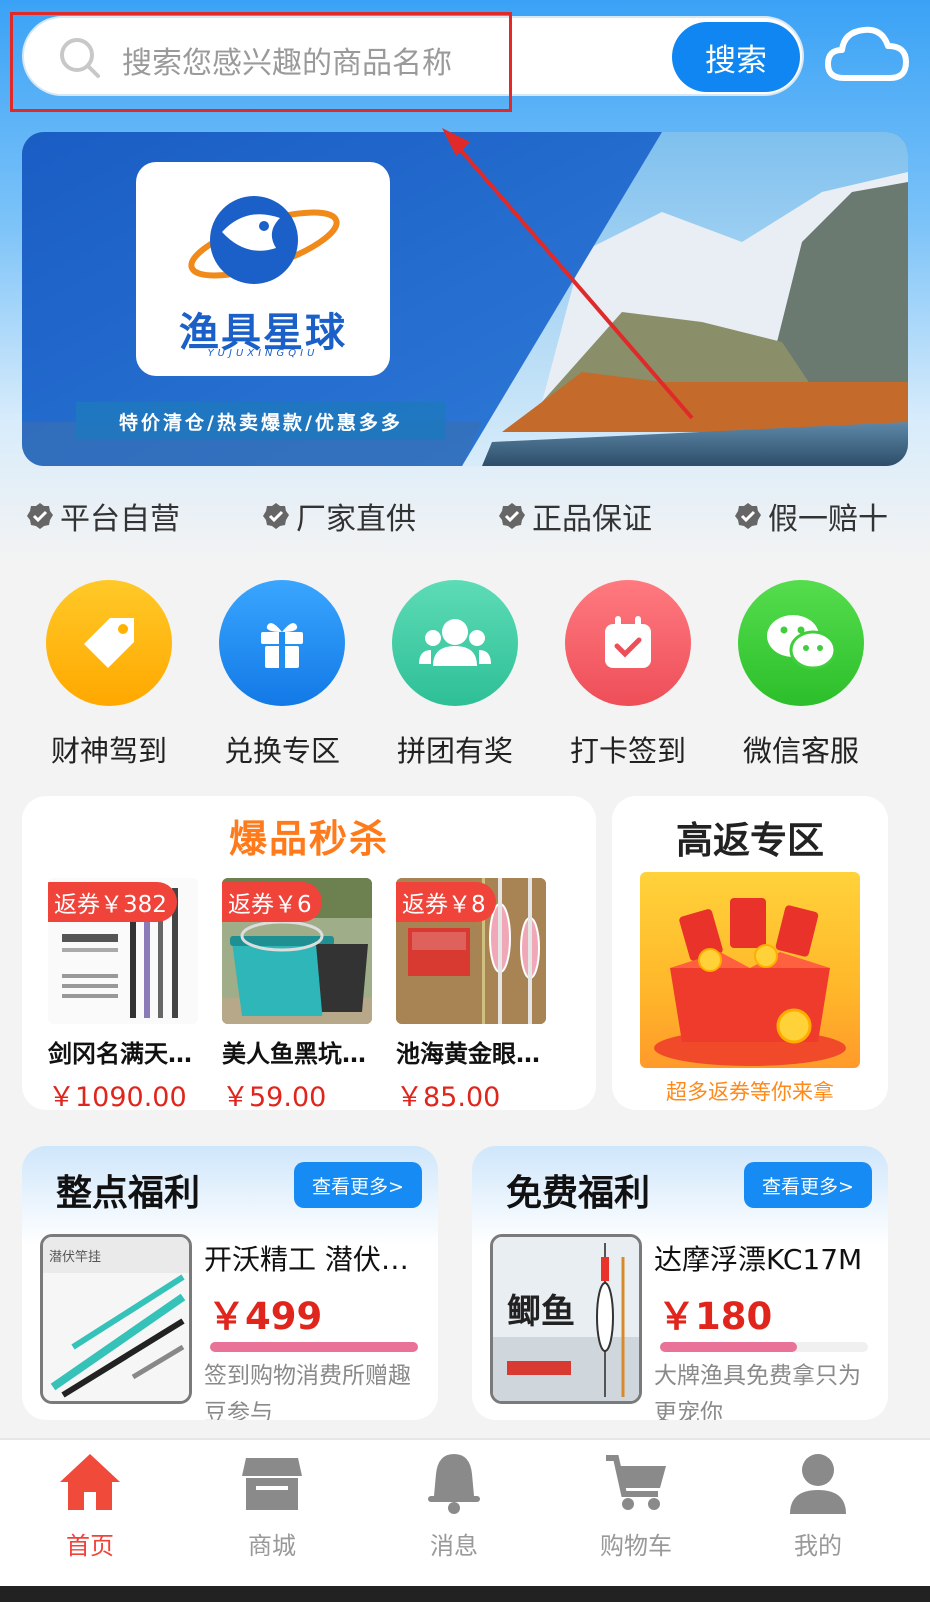  I want to click on welfare-description: 签到购物消费所赠趣豆参与, so click(307, 1391).